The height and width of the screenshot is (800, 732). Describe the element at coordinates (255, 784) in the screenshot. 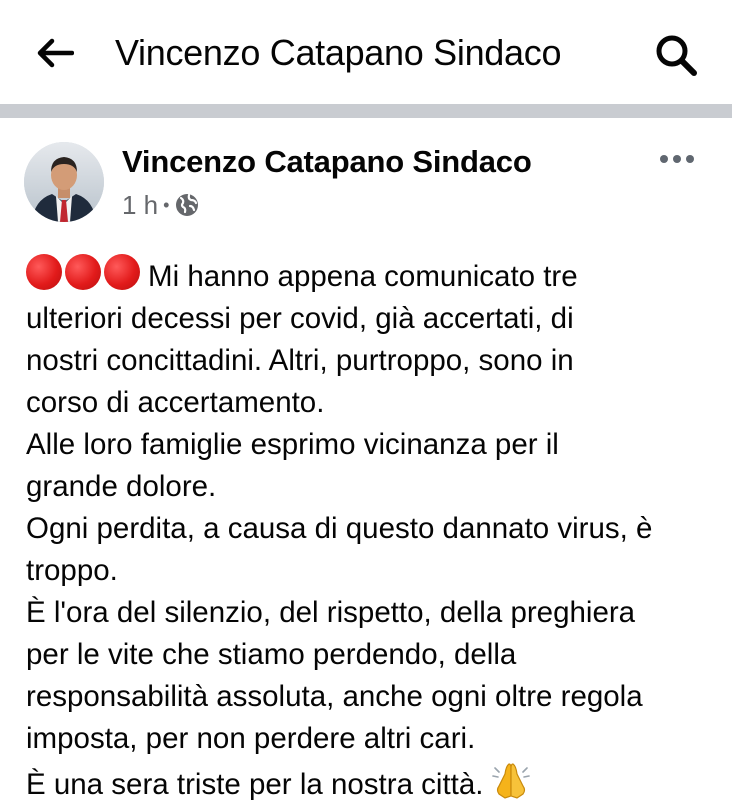

I see `post-text-line-content: È una sera triste per la nostra città.` at that location.